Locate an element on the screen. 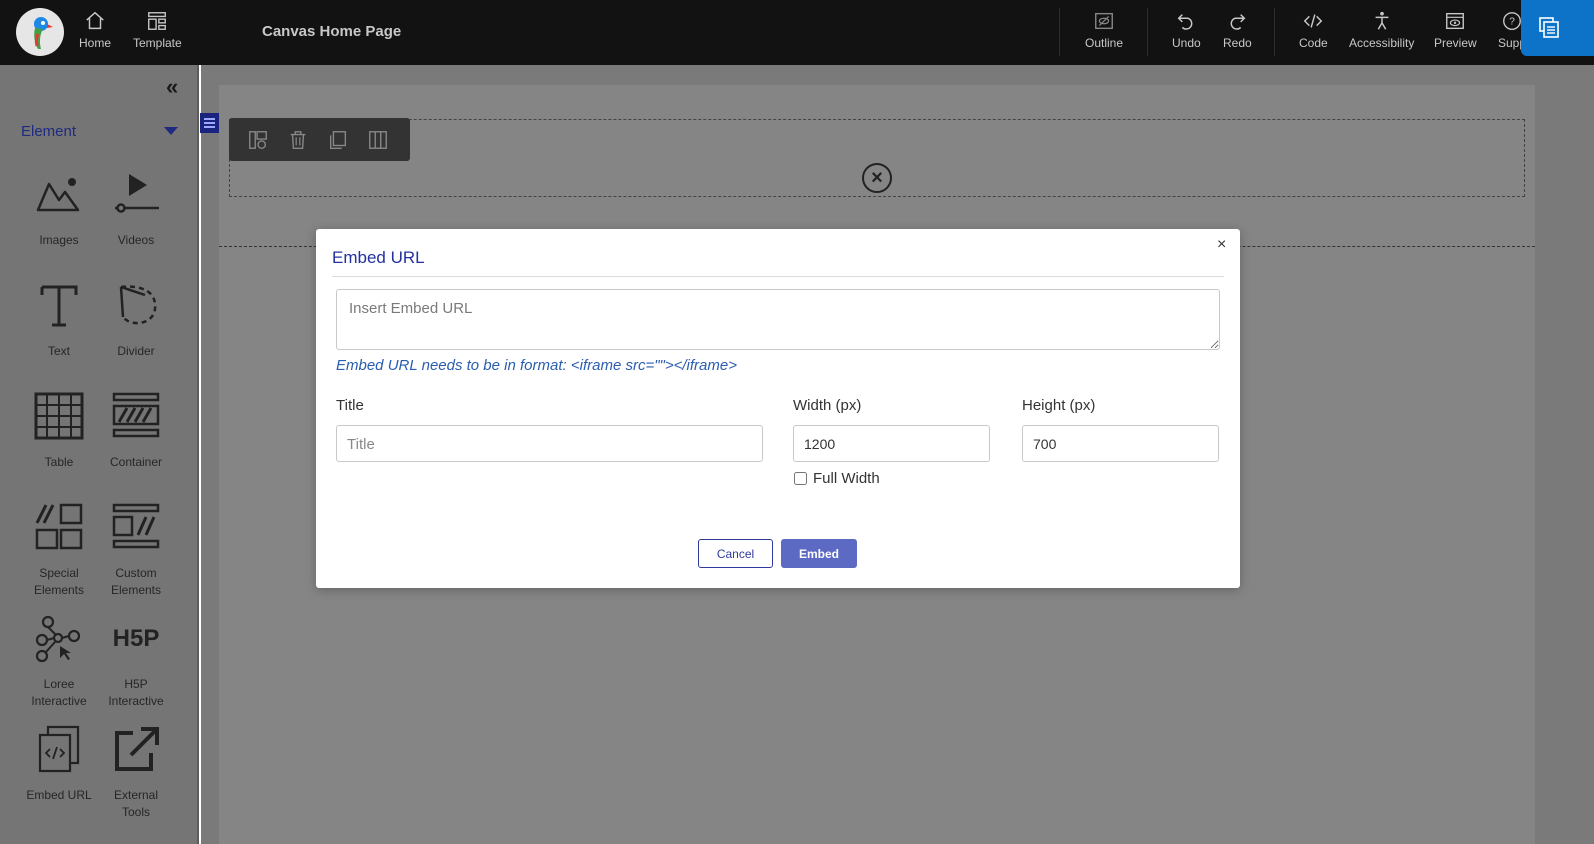 This screenshot has width=1594, height=844. tile-h5p-interactive: H5P H5P Interactive is located at coordinates (136, 662).